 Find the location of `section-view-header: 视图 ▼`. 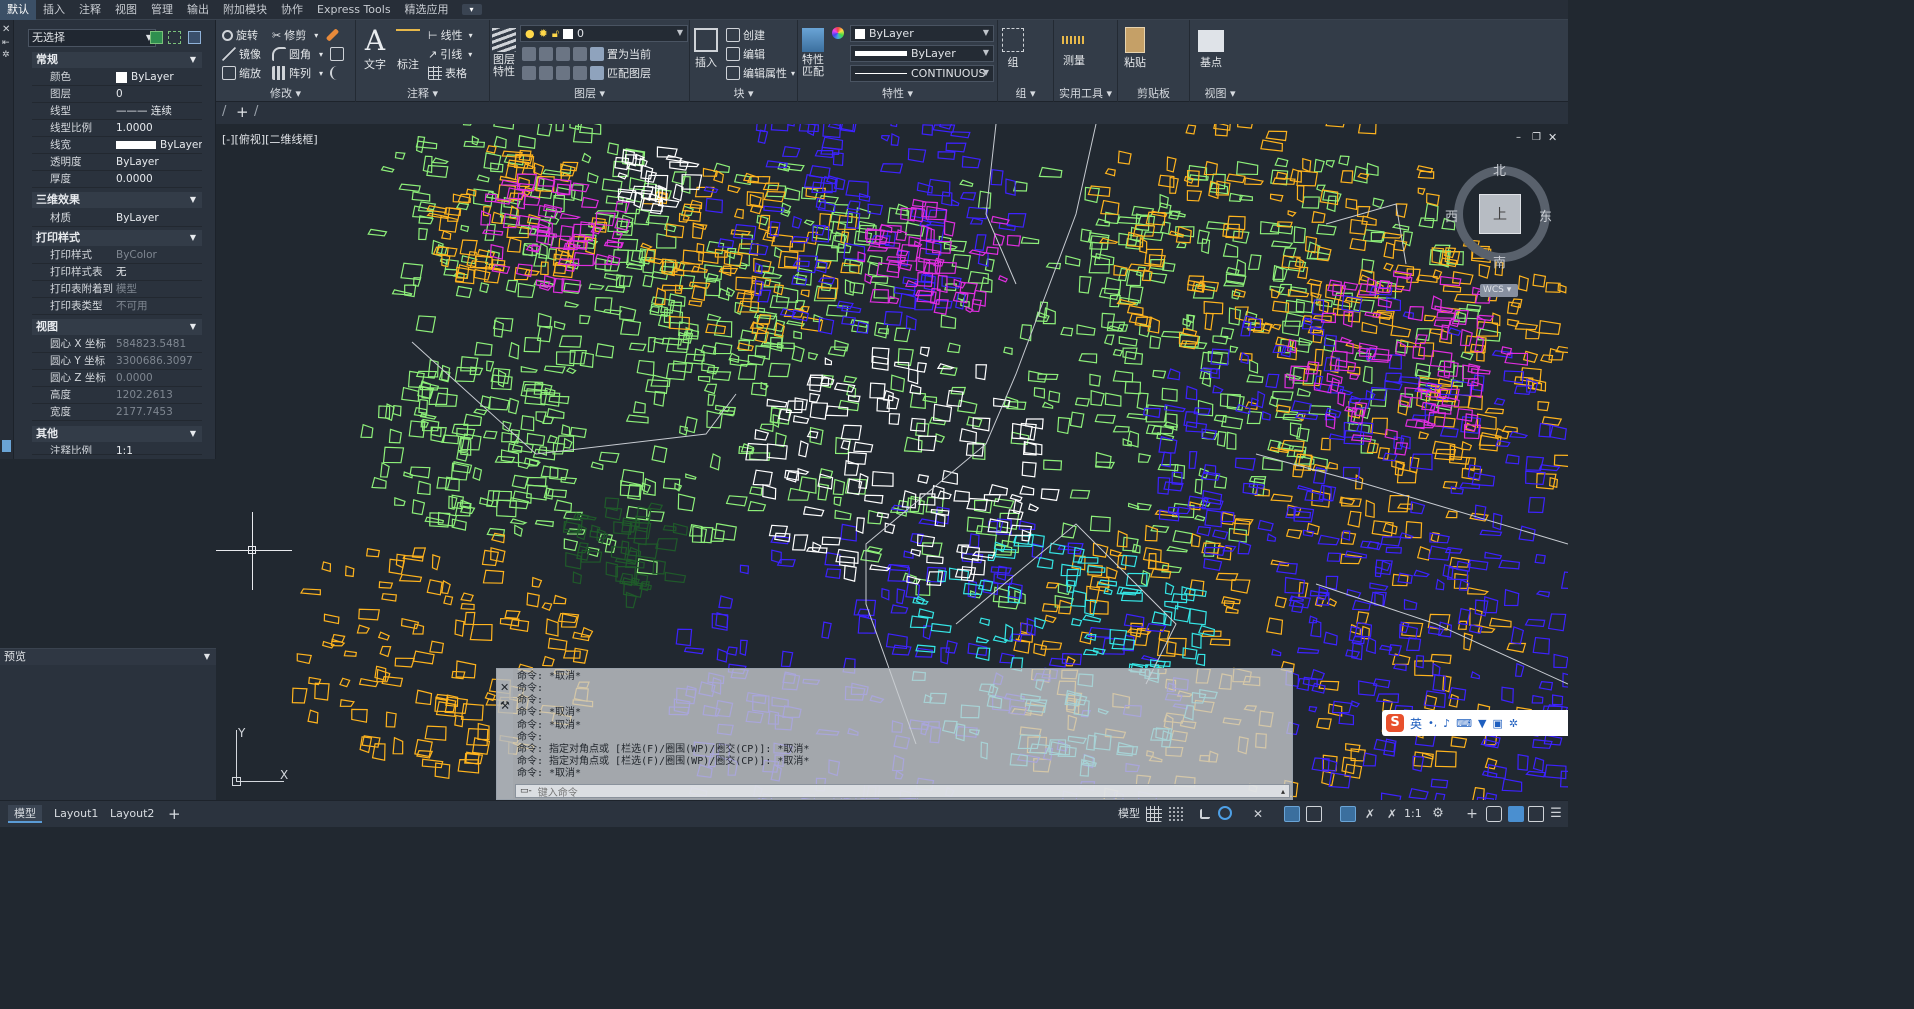

section-view-header: 视图 ▼ is located at coordinates (117, 327).